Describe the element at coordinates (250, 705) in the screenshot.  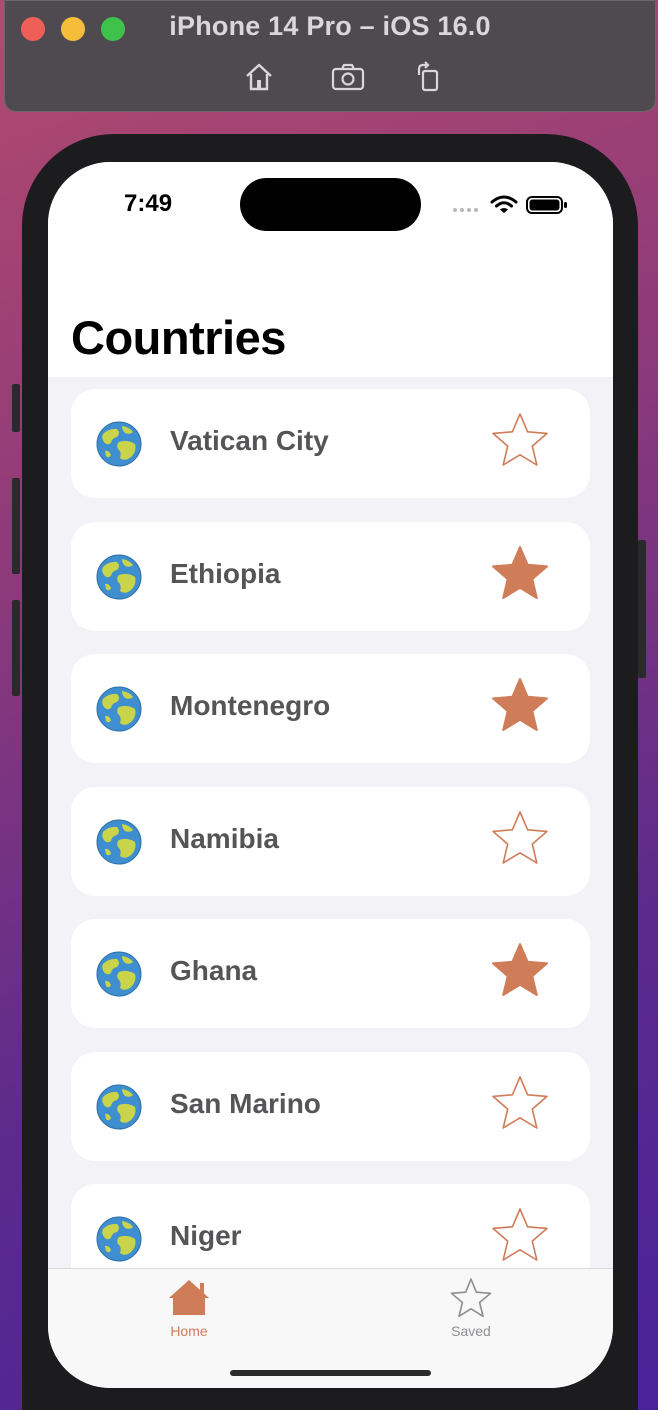
I see `country-name: Montenegro` at that location.